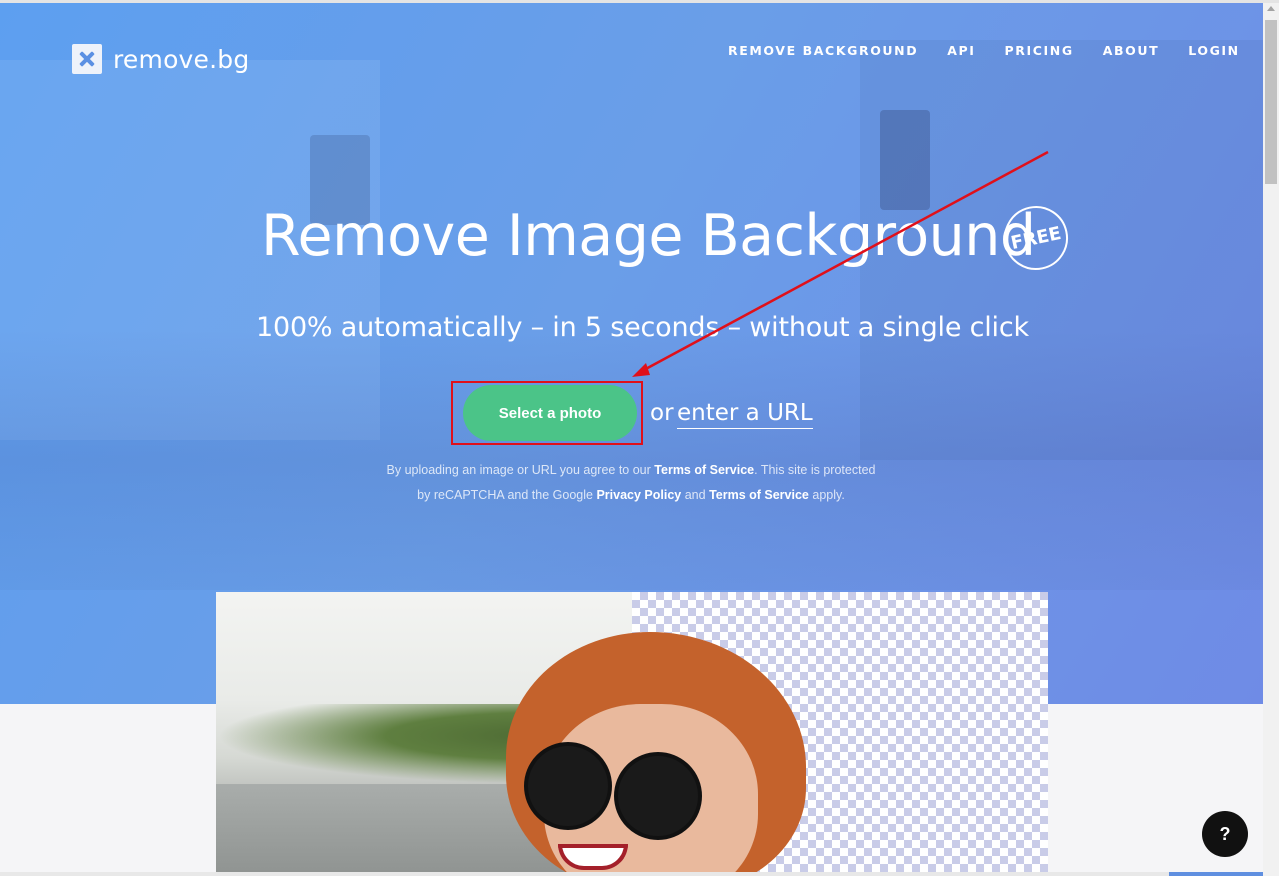 The width and height of the screenshot is (1279, 876). I want to click on window-top-border, so click(639, 1).